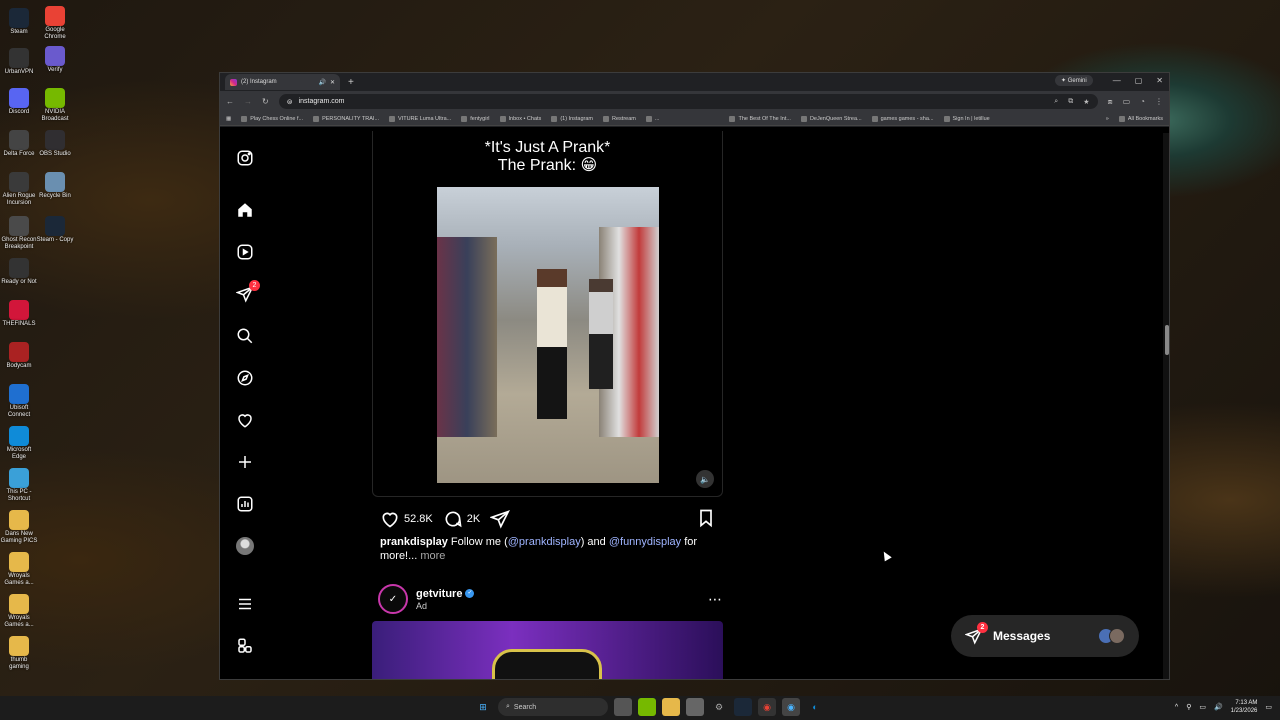 Image resolution: width=1280 pixels, height=720 pixels. I want to click on mention-link: @funnydisplay, so click(645, 542).